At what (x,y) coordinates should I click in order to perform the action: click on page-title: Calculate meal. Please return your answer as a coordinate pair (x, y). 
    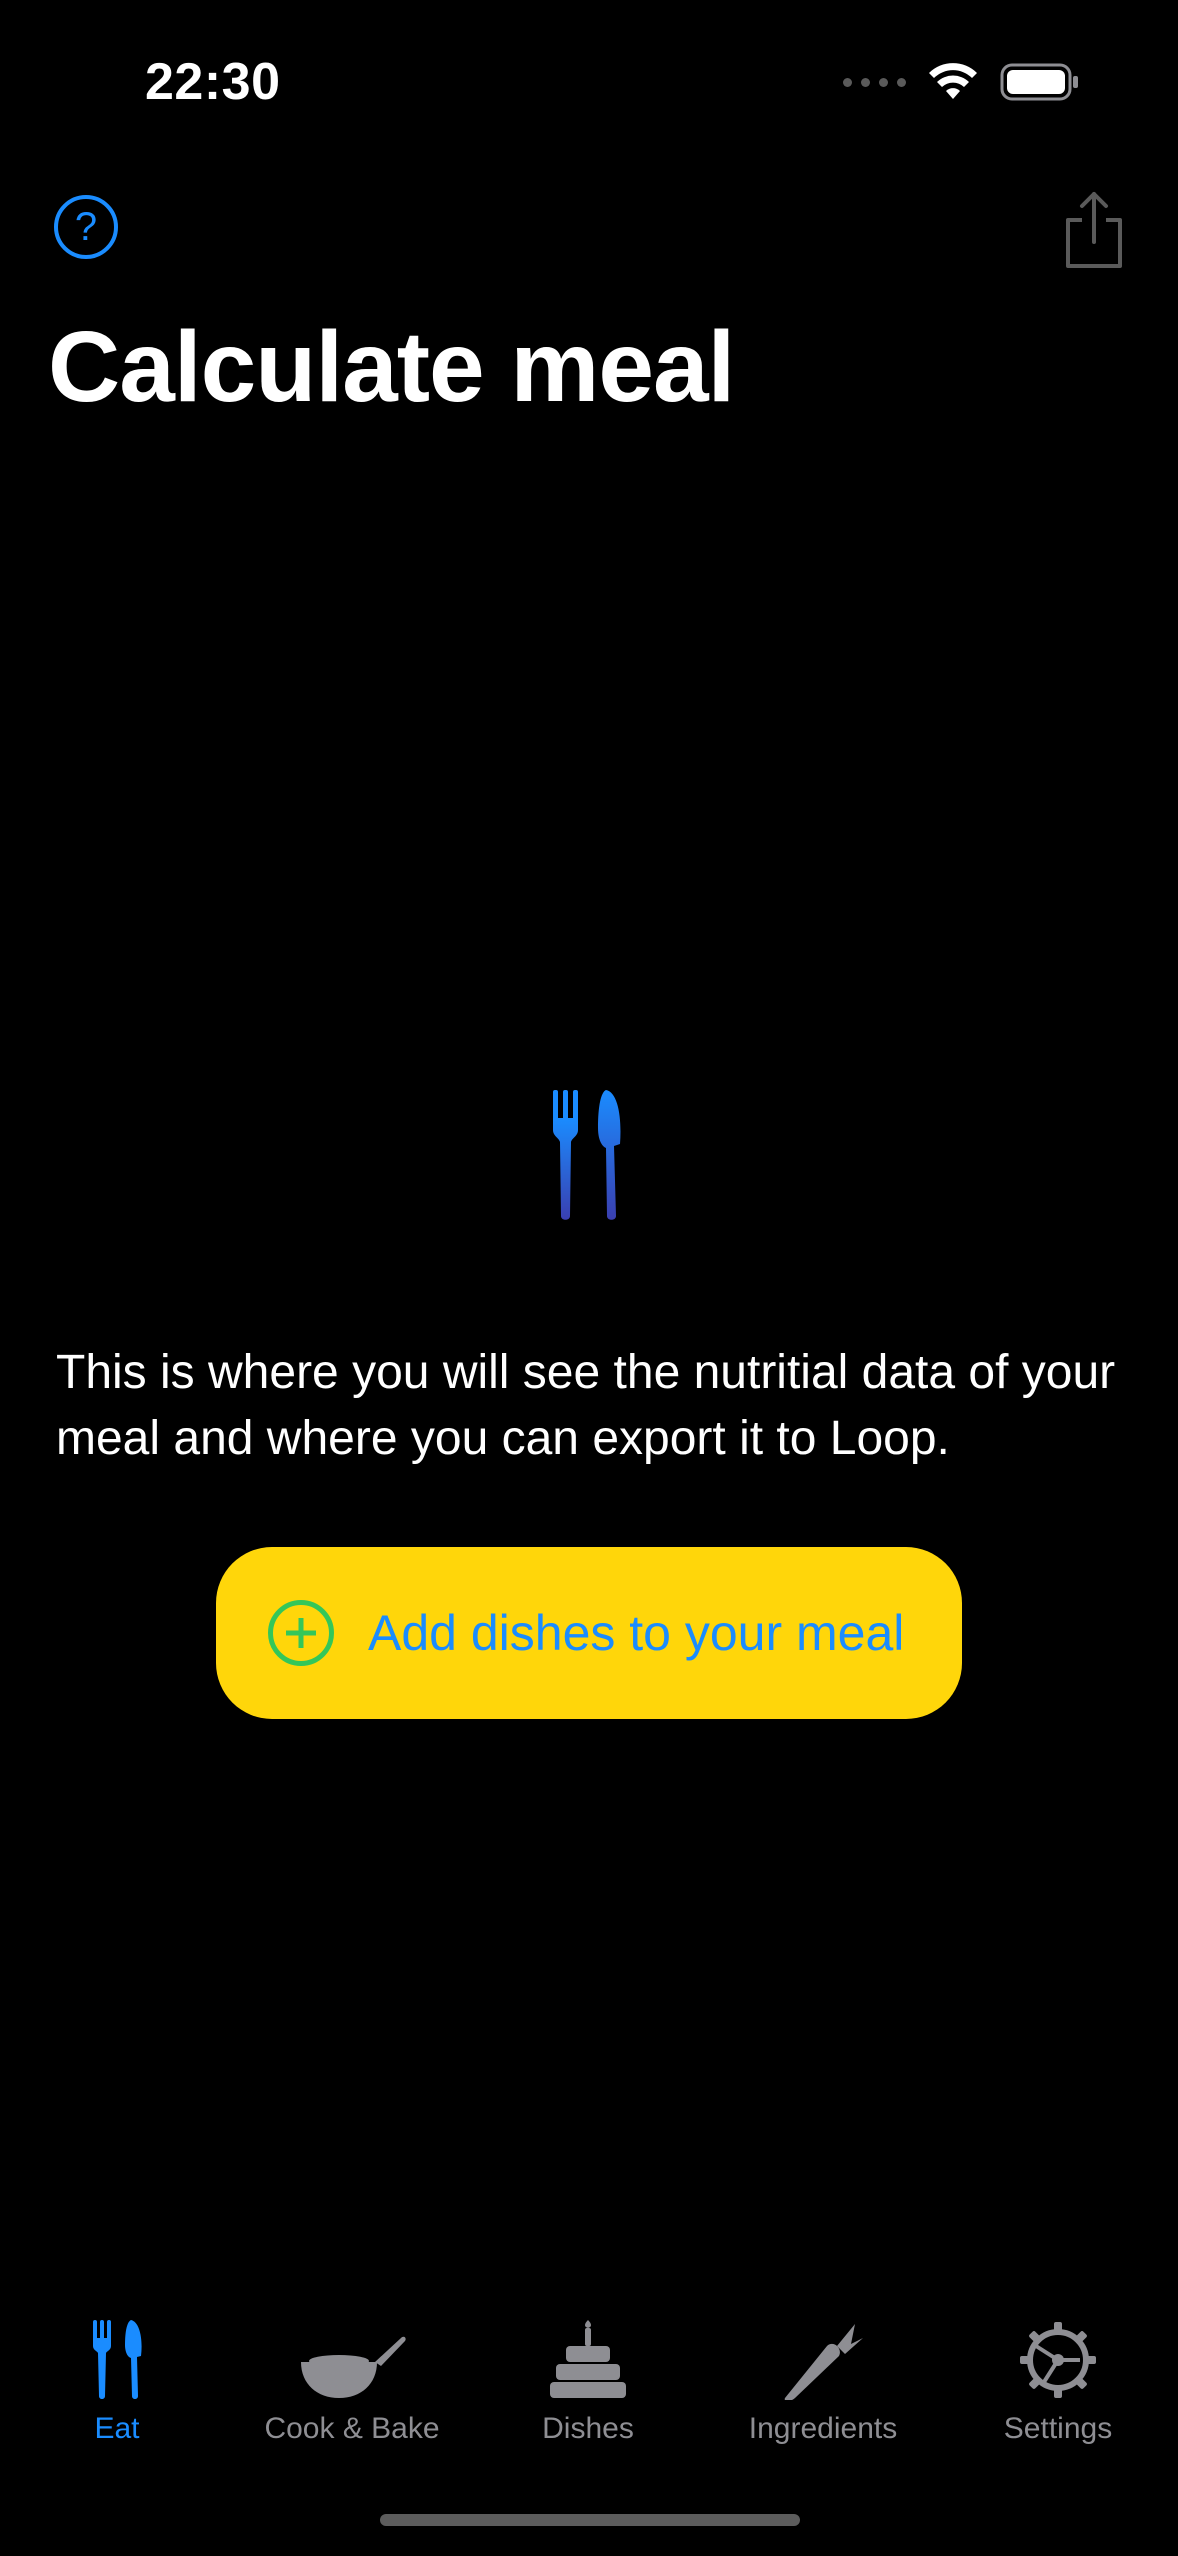
    Looking at the image, I should click on (391, 367).